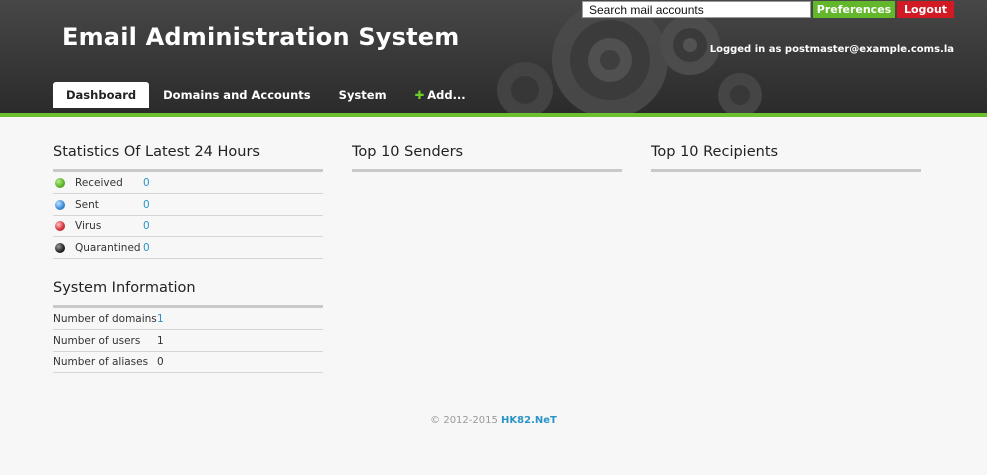 This screenshot has height=475, width=987. Describe the element at coordinates (831, 49) in the screenshot. I see `logged-in-text: Logged in as postmaster@example.coms.la` at that location.